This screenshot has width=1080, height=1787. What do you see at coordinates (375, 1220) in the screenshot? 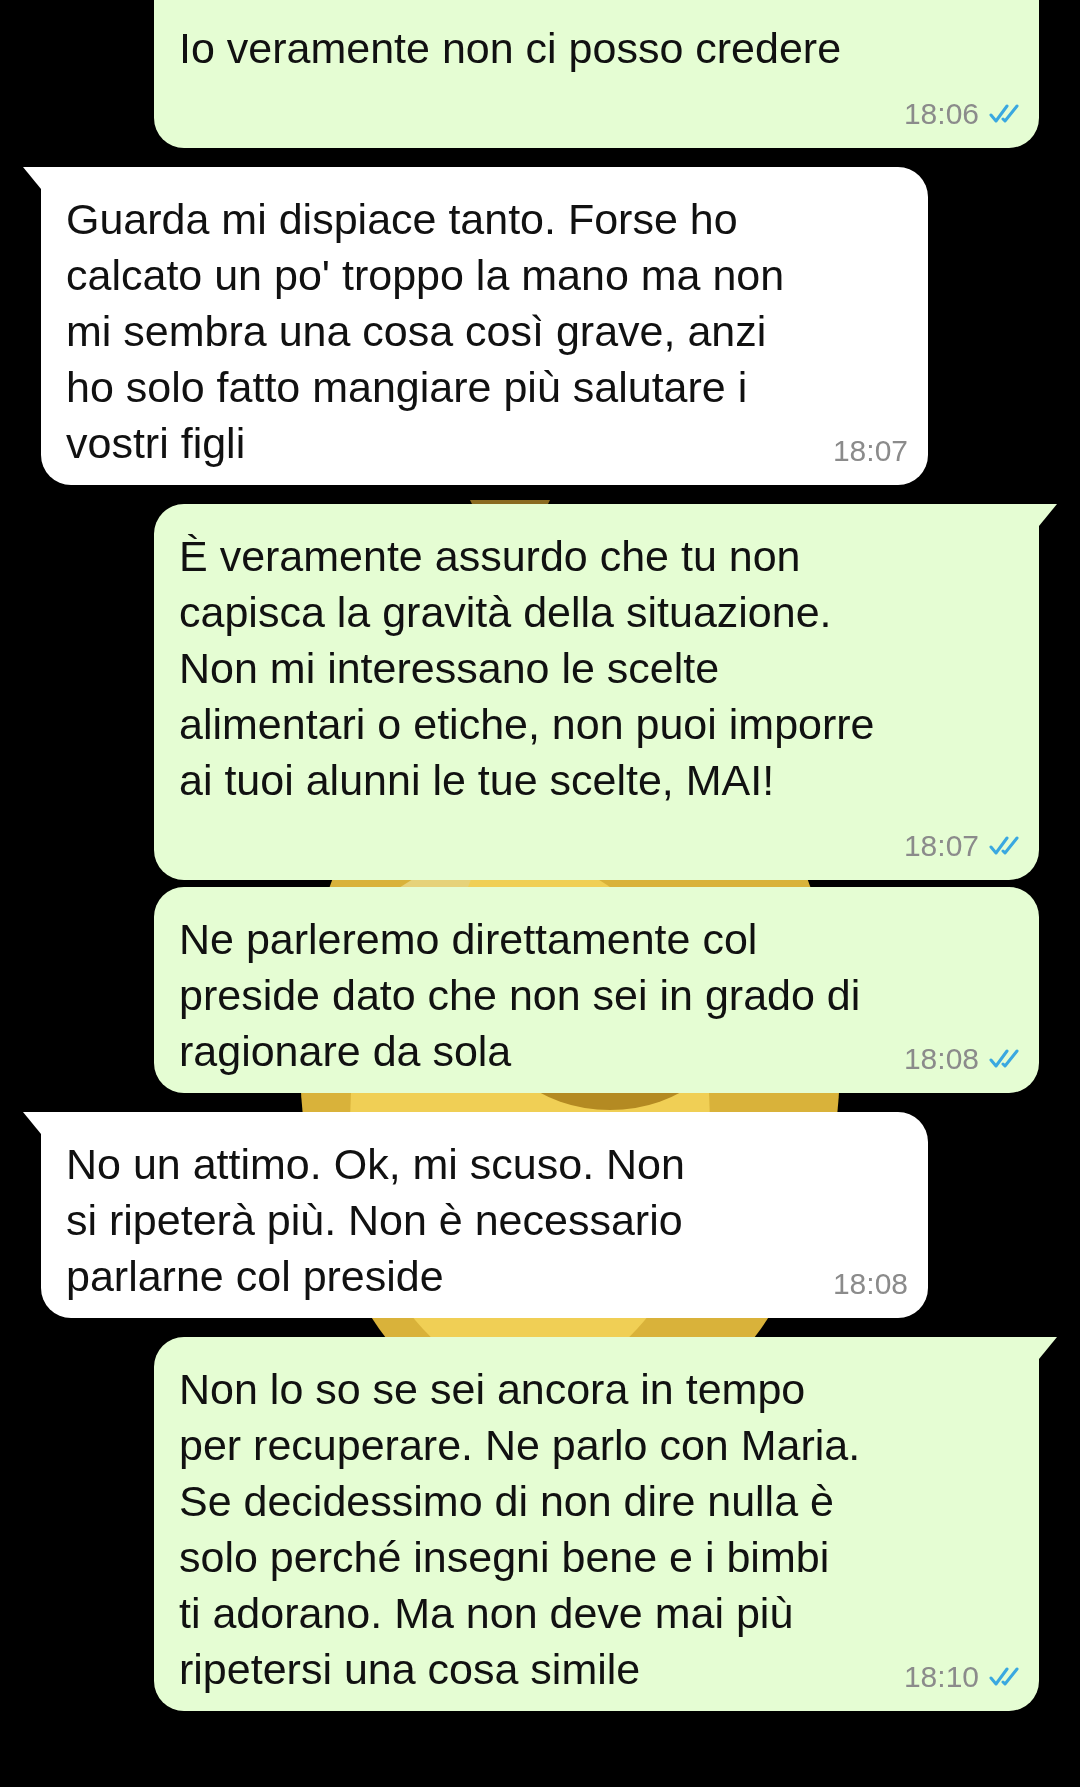
I see `message-text: No un attimo. Ok, mi scuso. Non si ripeterà più. Non è necessario parlarne col preside` at bounding box center [375, 1220].